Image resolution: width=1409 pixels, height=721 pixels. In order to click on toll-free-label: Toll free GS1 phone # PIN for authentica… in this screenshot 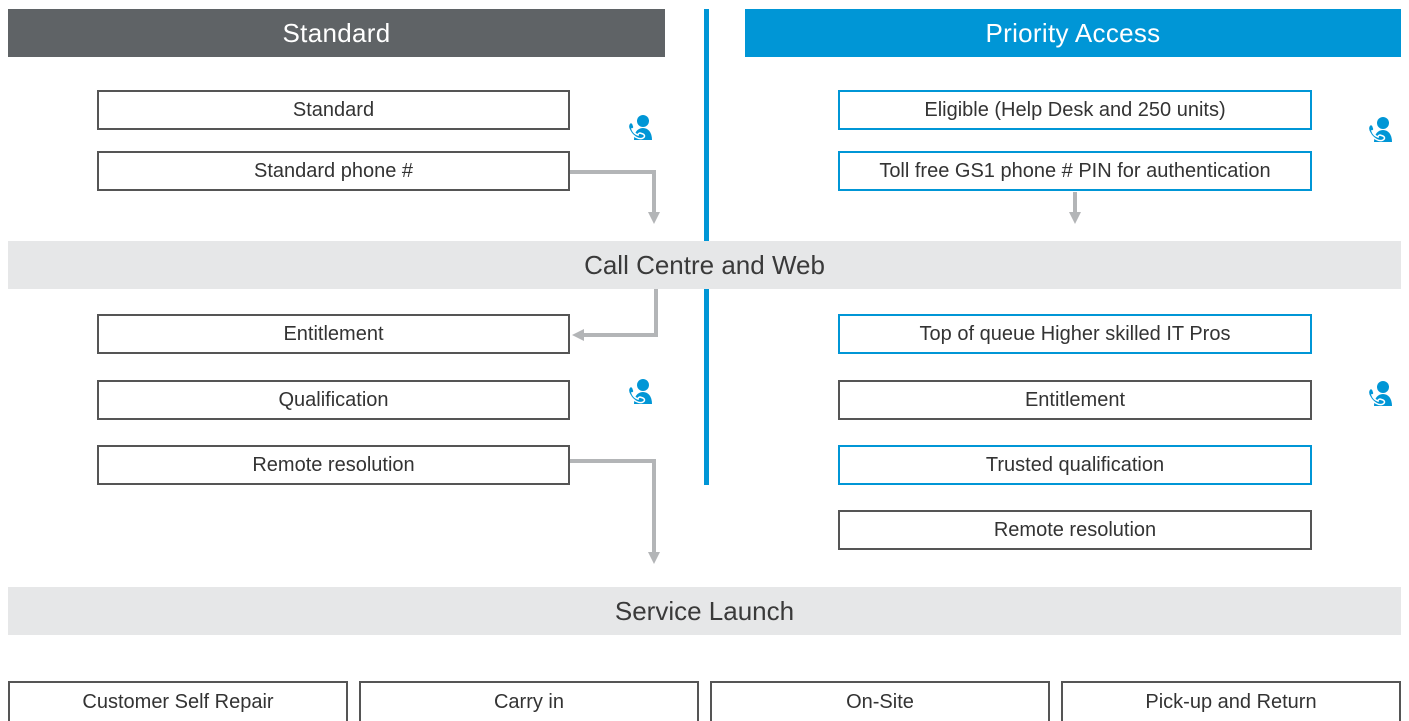, I will do `click(1075, 170)`.